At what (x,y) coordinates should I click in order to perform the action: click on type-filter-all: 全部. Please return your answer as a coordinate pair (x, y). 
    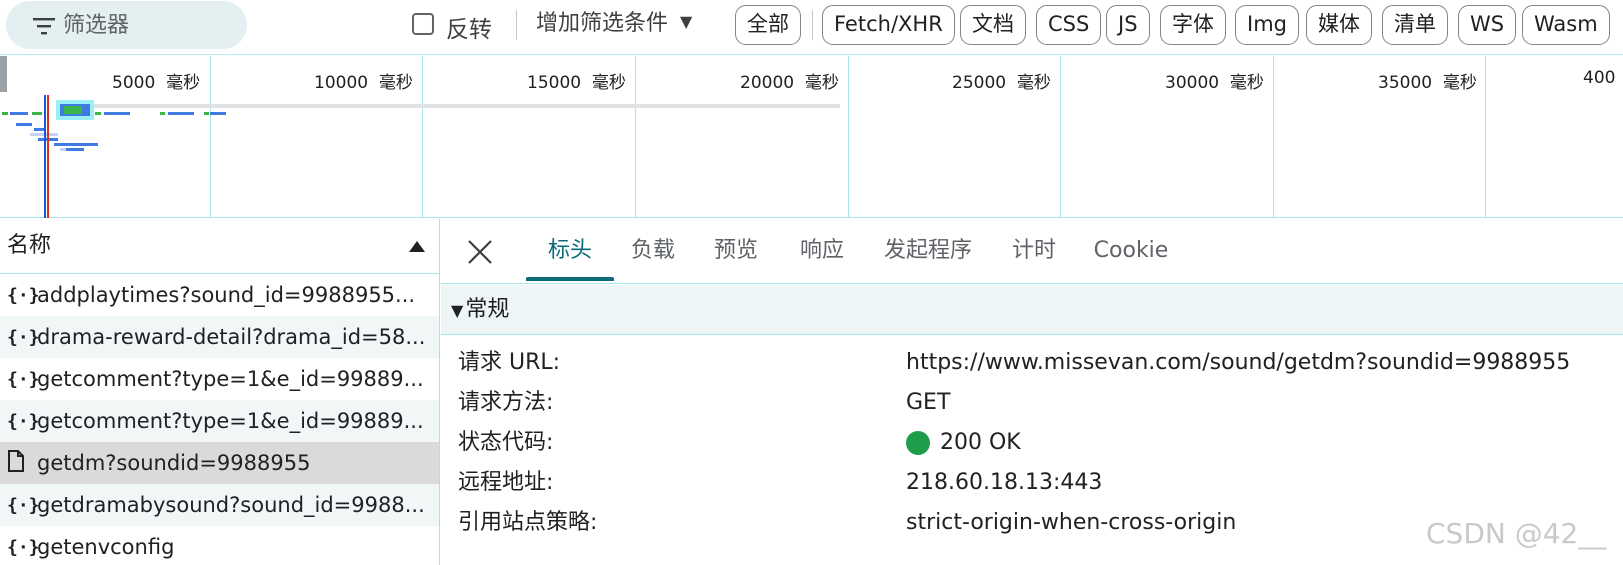
    Looking at the image, I should click on (768, 25).